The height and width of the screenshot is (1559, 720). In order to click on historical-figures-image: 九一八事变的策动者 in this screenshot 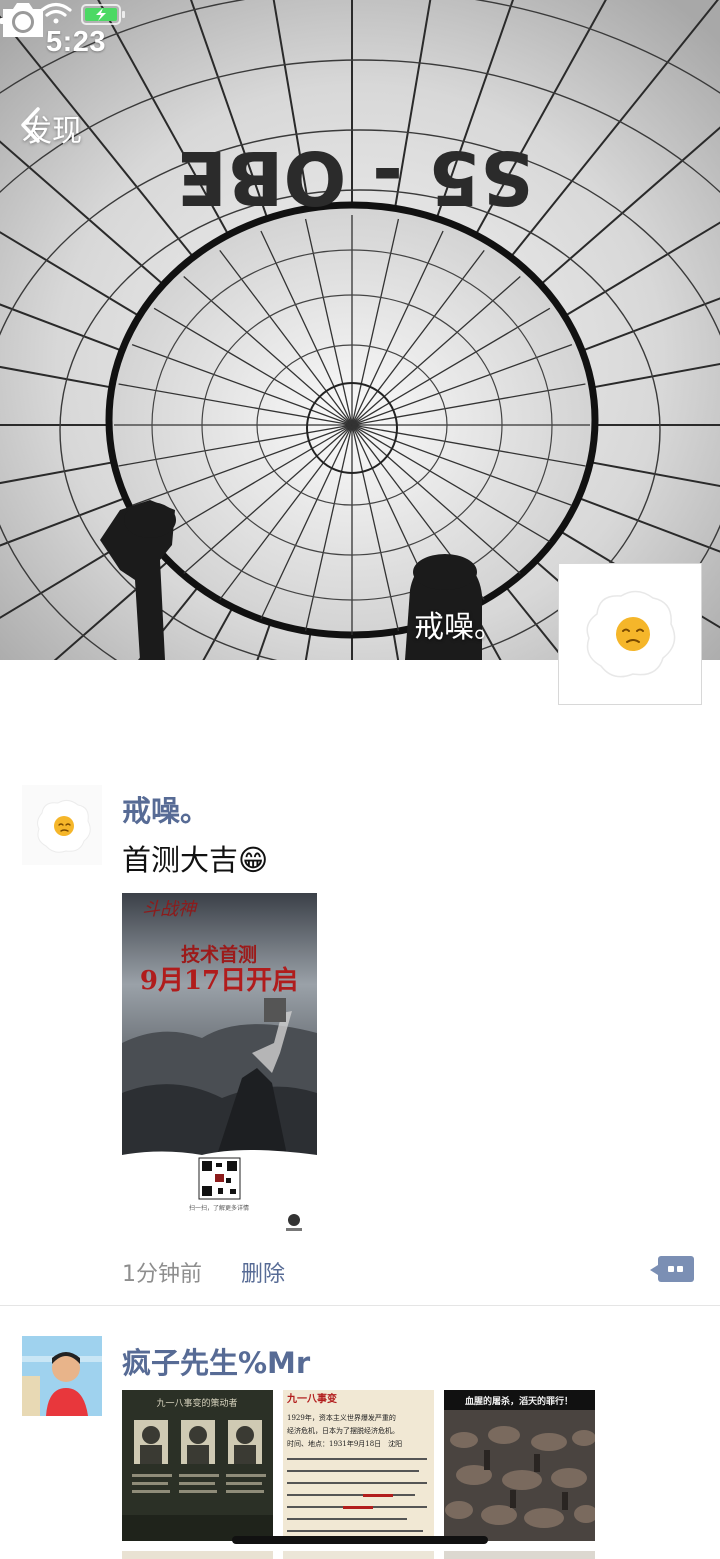, I will do `click(197, 1465)`.